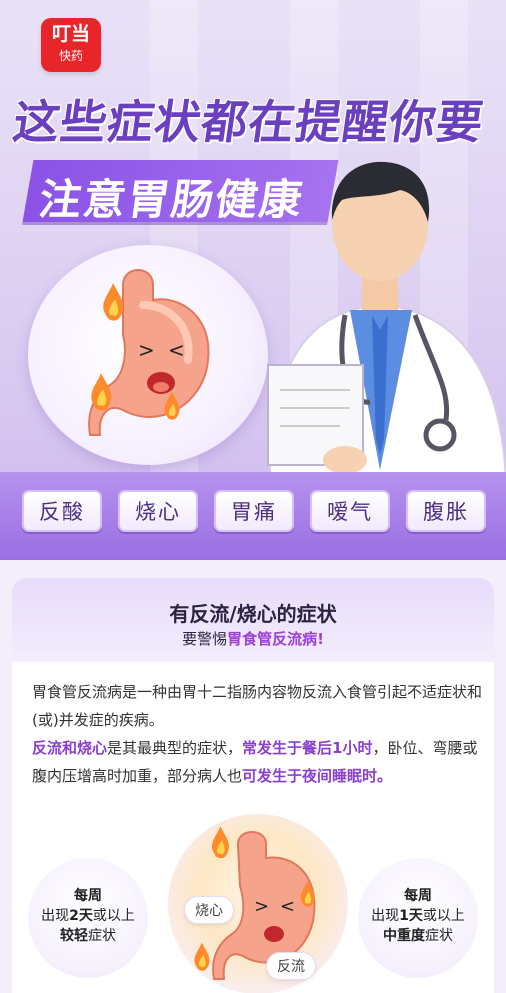  I want to click on stat-circle-severe: 每周 出现1天或以上 中重度症状, so click(418, 918).